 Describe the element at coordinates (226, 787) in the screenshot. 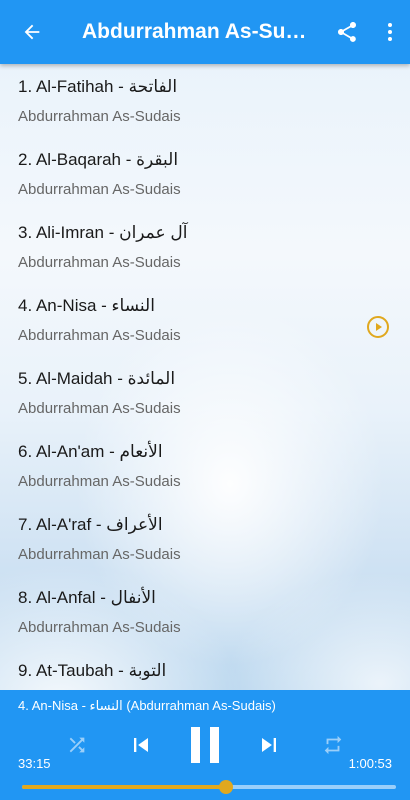

I see `seek-thumb` at that location.